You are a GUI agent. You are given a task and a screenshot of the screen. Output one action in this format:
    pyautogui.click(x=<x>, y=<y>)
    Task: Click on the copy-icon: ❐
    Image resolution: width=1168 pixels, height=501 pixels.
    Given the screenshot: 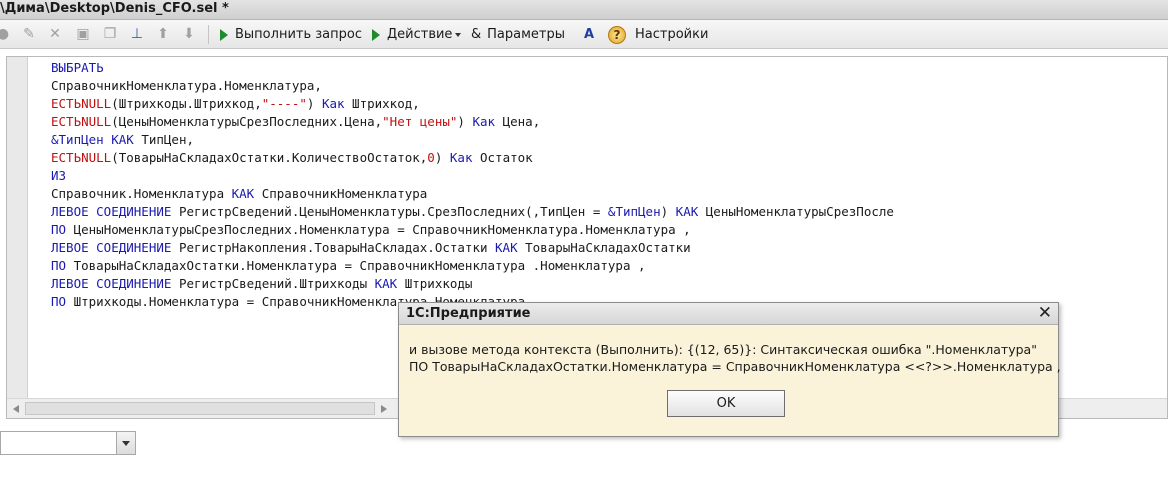 What is the action you would take?
    pyautogui.click(x=110, y=34)
    